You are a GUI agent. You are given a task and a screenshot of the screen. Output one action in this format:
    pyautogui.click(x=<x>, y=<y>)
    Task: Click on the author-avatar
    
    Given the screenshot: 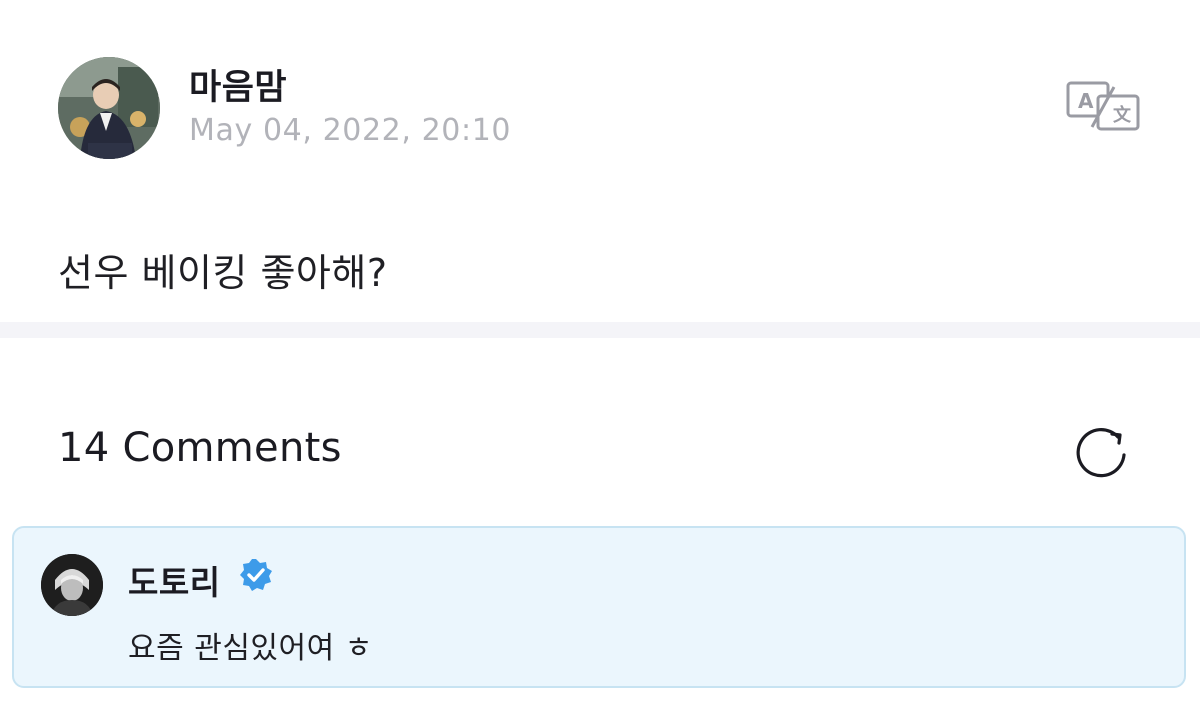 What is the action you would take?
    pyautogui.click(x=109, y=108)
    